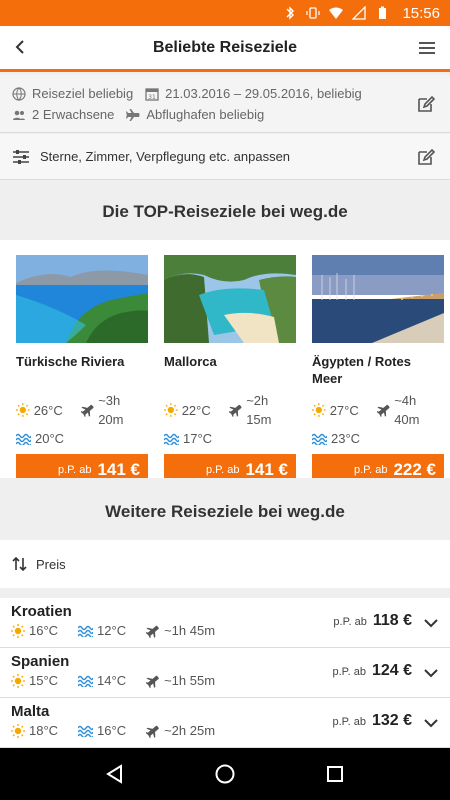 The image size is (450, 800). I want to click on destination-summary: Reiseziel beliebig, so click(72, 93).